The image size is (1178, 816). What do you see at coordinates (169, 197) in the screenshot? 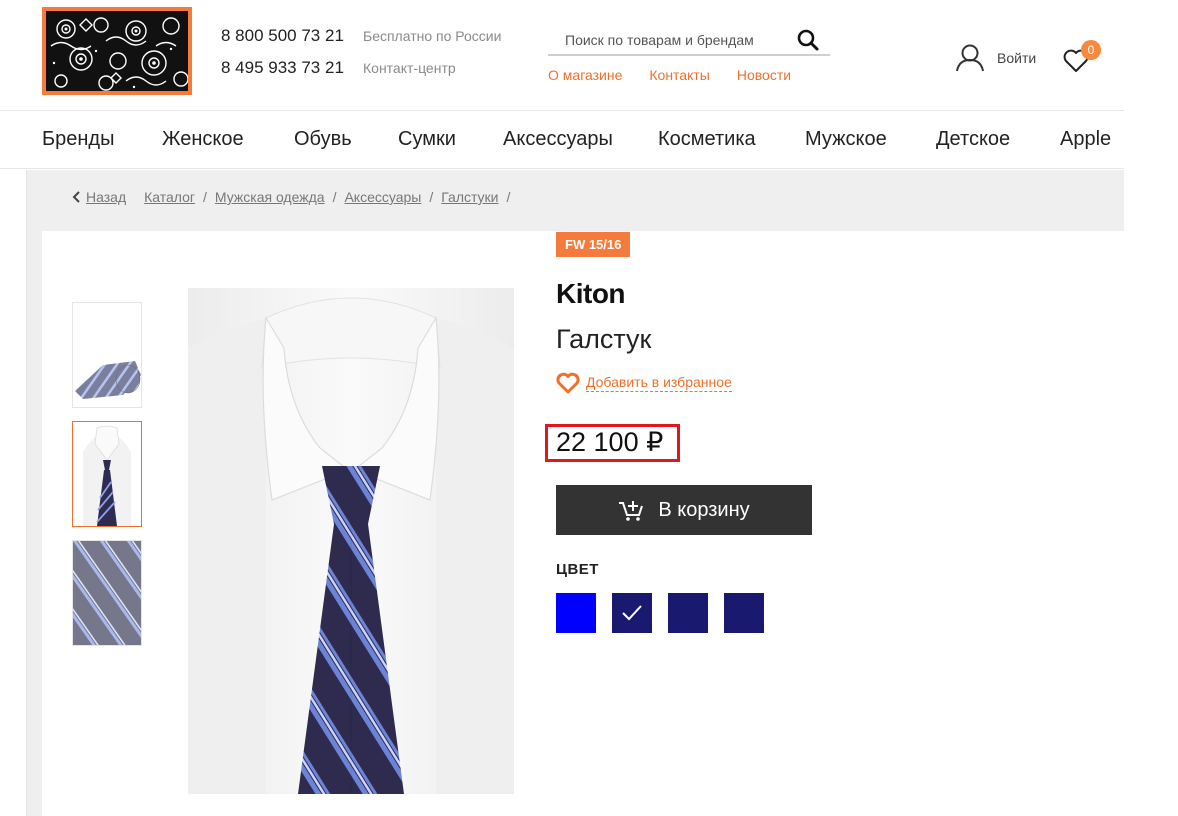
I see `breadcrumb-catalog: Каталог` at bounding box center [169, 197].